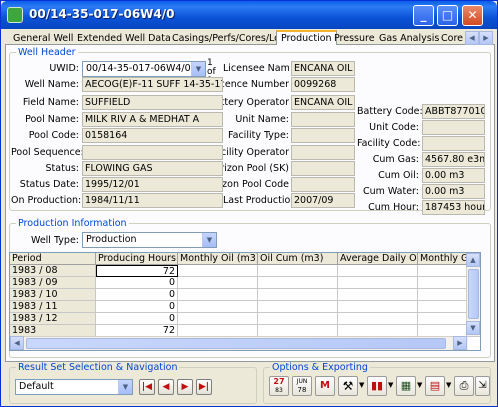  Describe the element at coordinates (306, 38) in the screenshot. I see `tab-production: Production` at that location.